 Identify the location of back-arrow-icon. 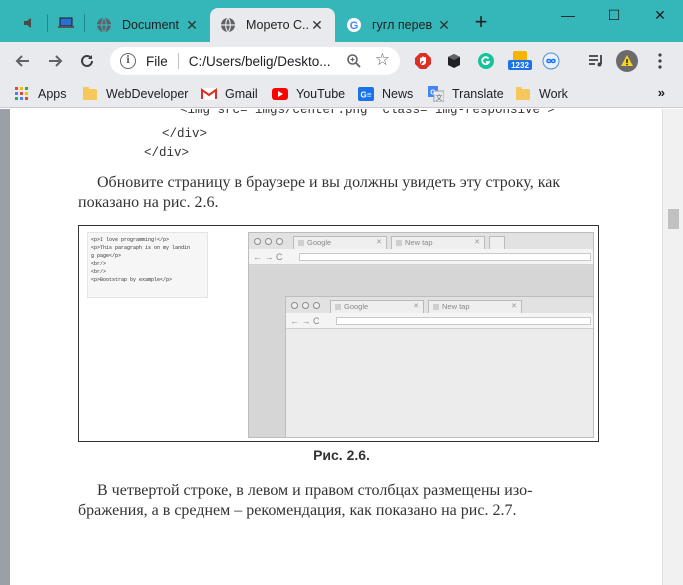
(22, 61).